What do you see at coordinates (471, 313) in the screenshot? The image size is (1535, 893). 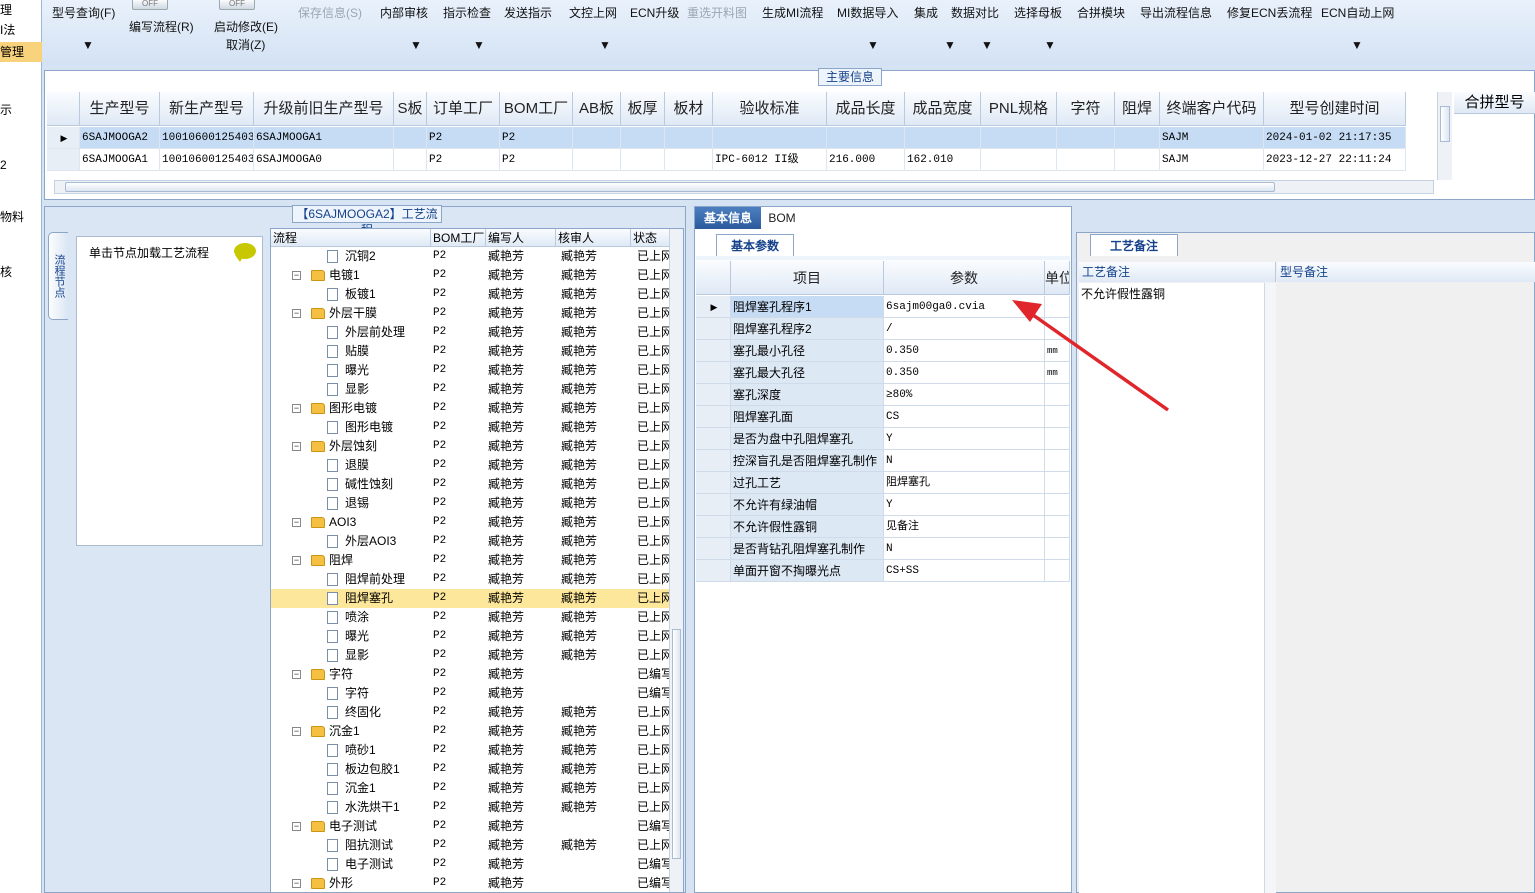 I see `tree-node: − 外层干膜 P2 臧艳芳 臧艳芳 已上网` at bounding box center [471, 313].